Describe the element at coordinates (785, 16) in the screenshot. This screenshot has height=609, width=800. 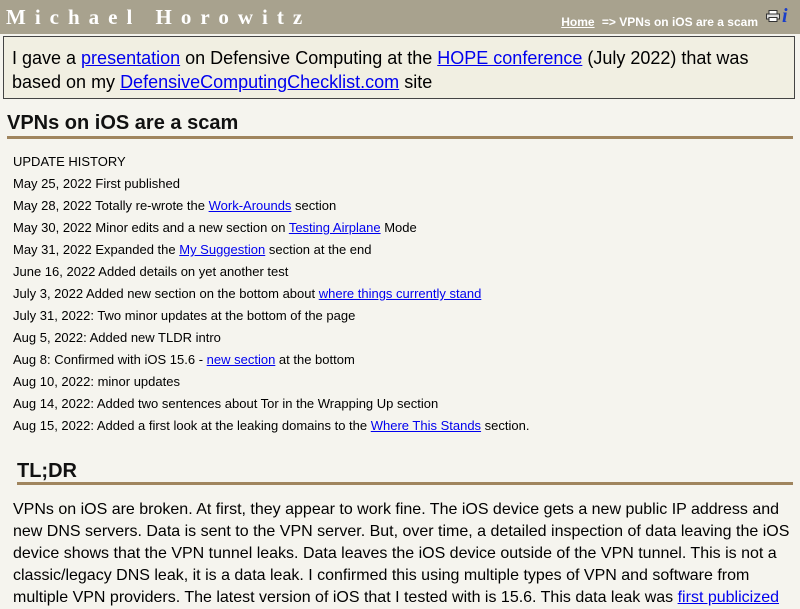
I see `info-icon: i` at that location.